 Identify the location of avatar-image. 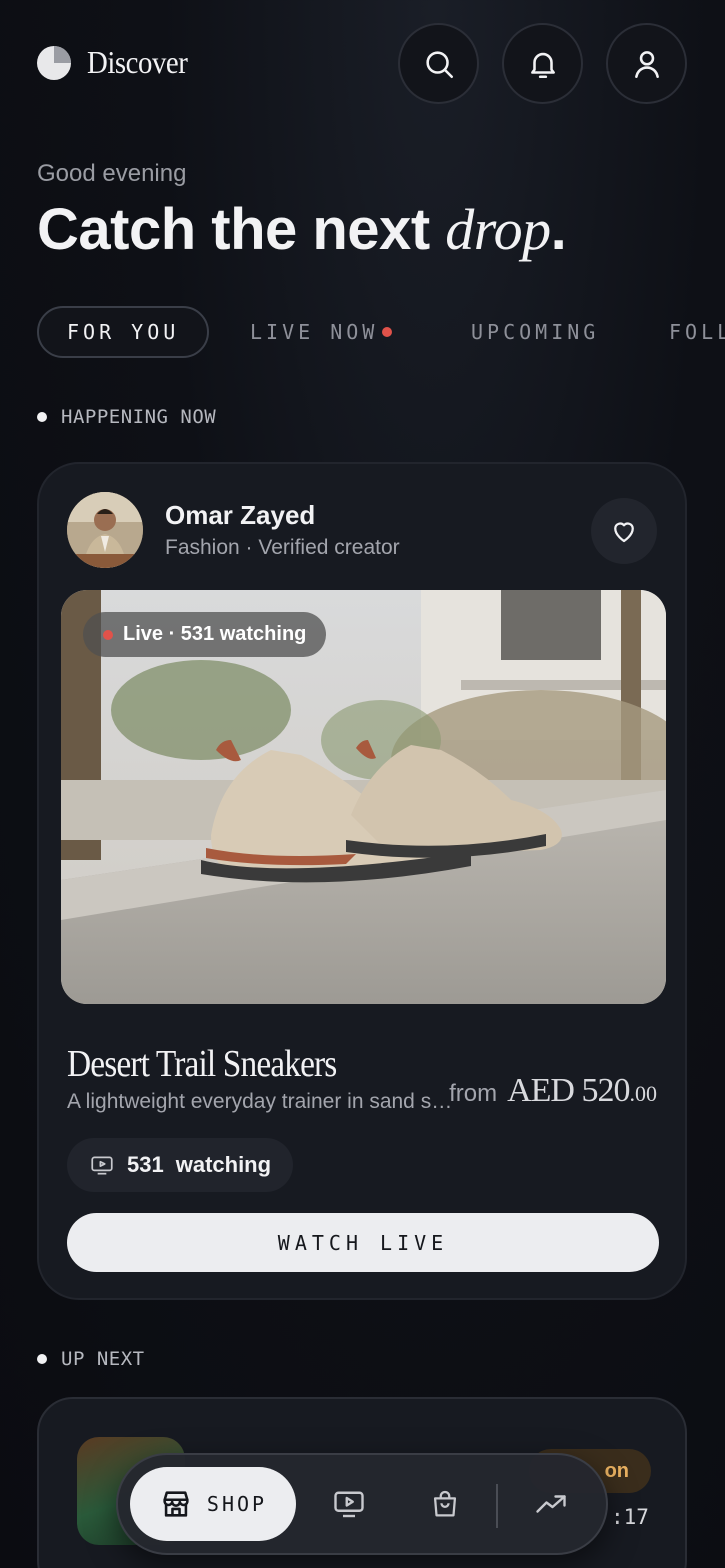
(105, 530).